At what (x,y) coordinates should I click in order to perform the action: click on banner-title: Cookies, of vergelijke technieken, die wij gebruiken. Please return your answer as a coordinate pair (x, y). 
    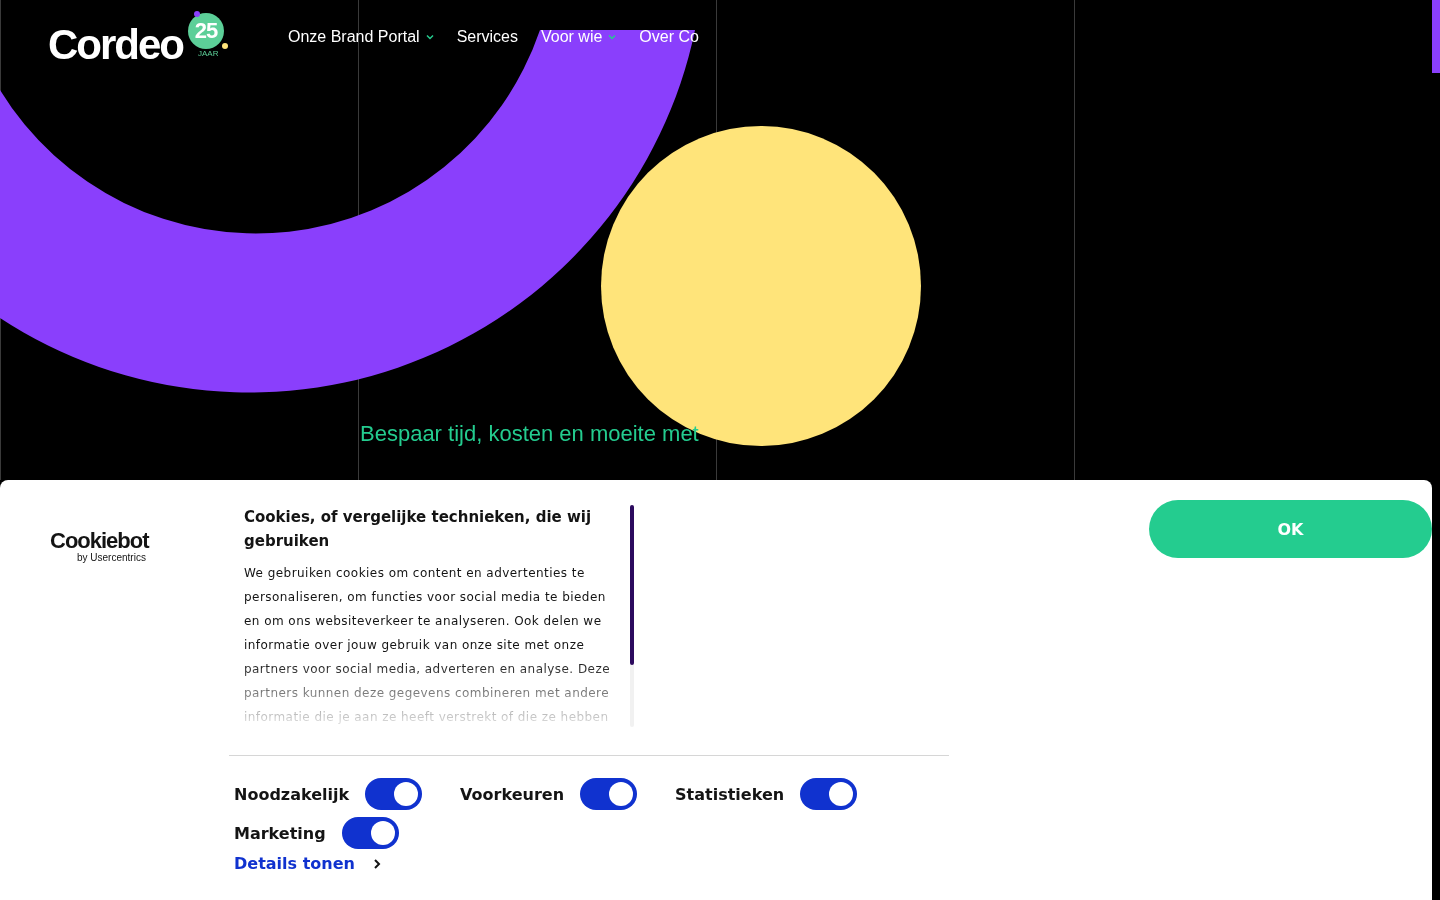
    Looking at the image, I should click on (418, 529).